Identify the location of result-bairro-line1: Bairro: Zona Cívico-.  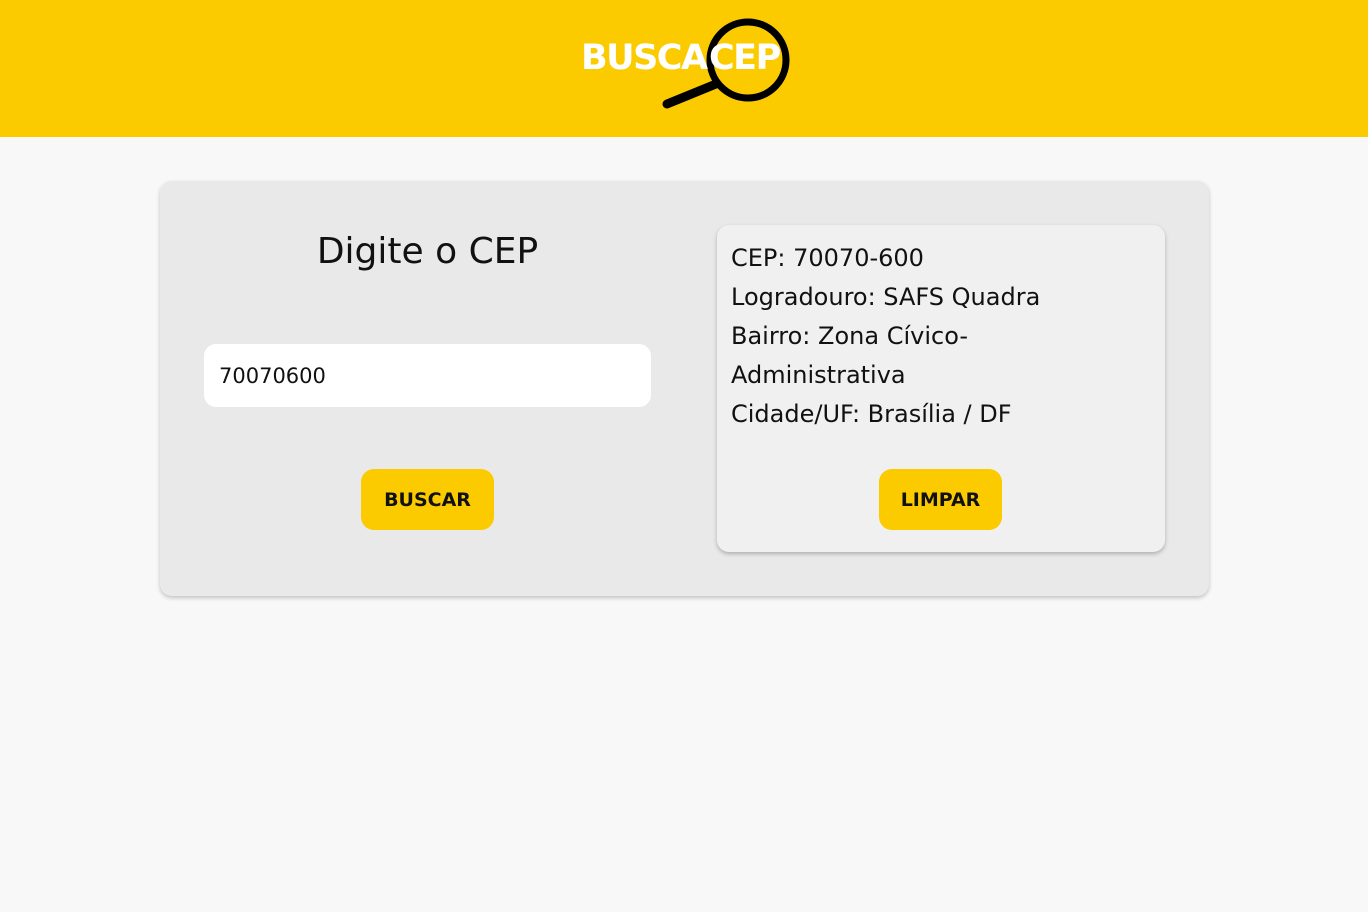
(849, 336).